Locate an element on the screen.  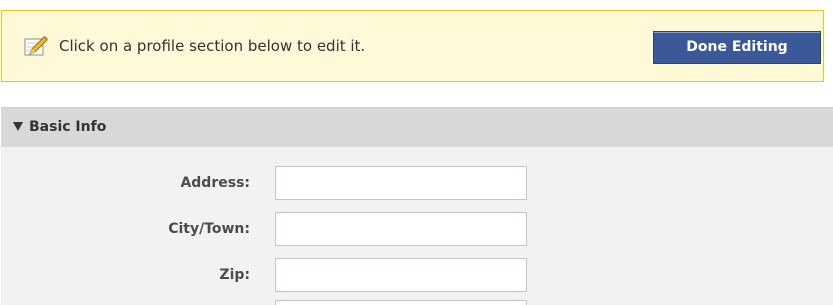
done-editing-button: Done Editing is located at coordinates (737, 47).